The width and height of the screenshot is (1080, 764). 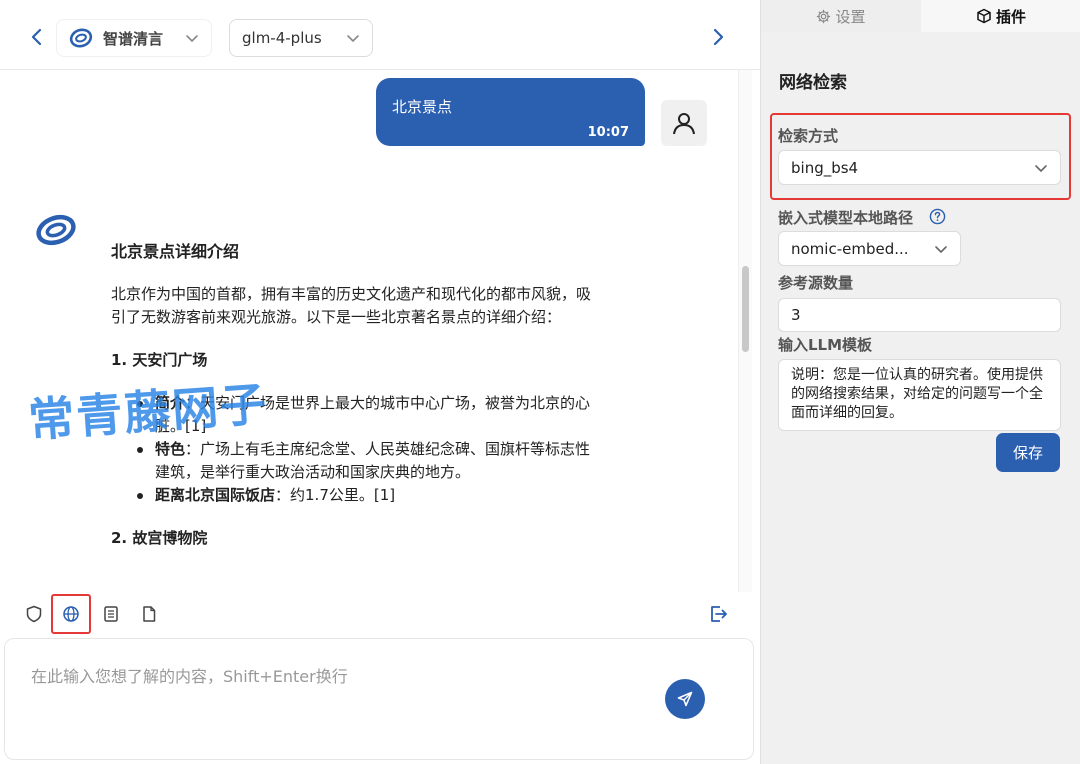 I want to click on tab-plugins-label: 插件, so click(x=1010, y=16).